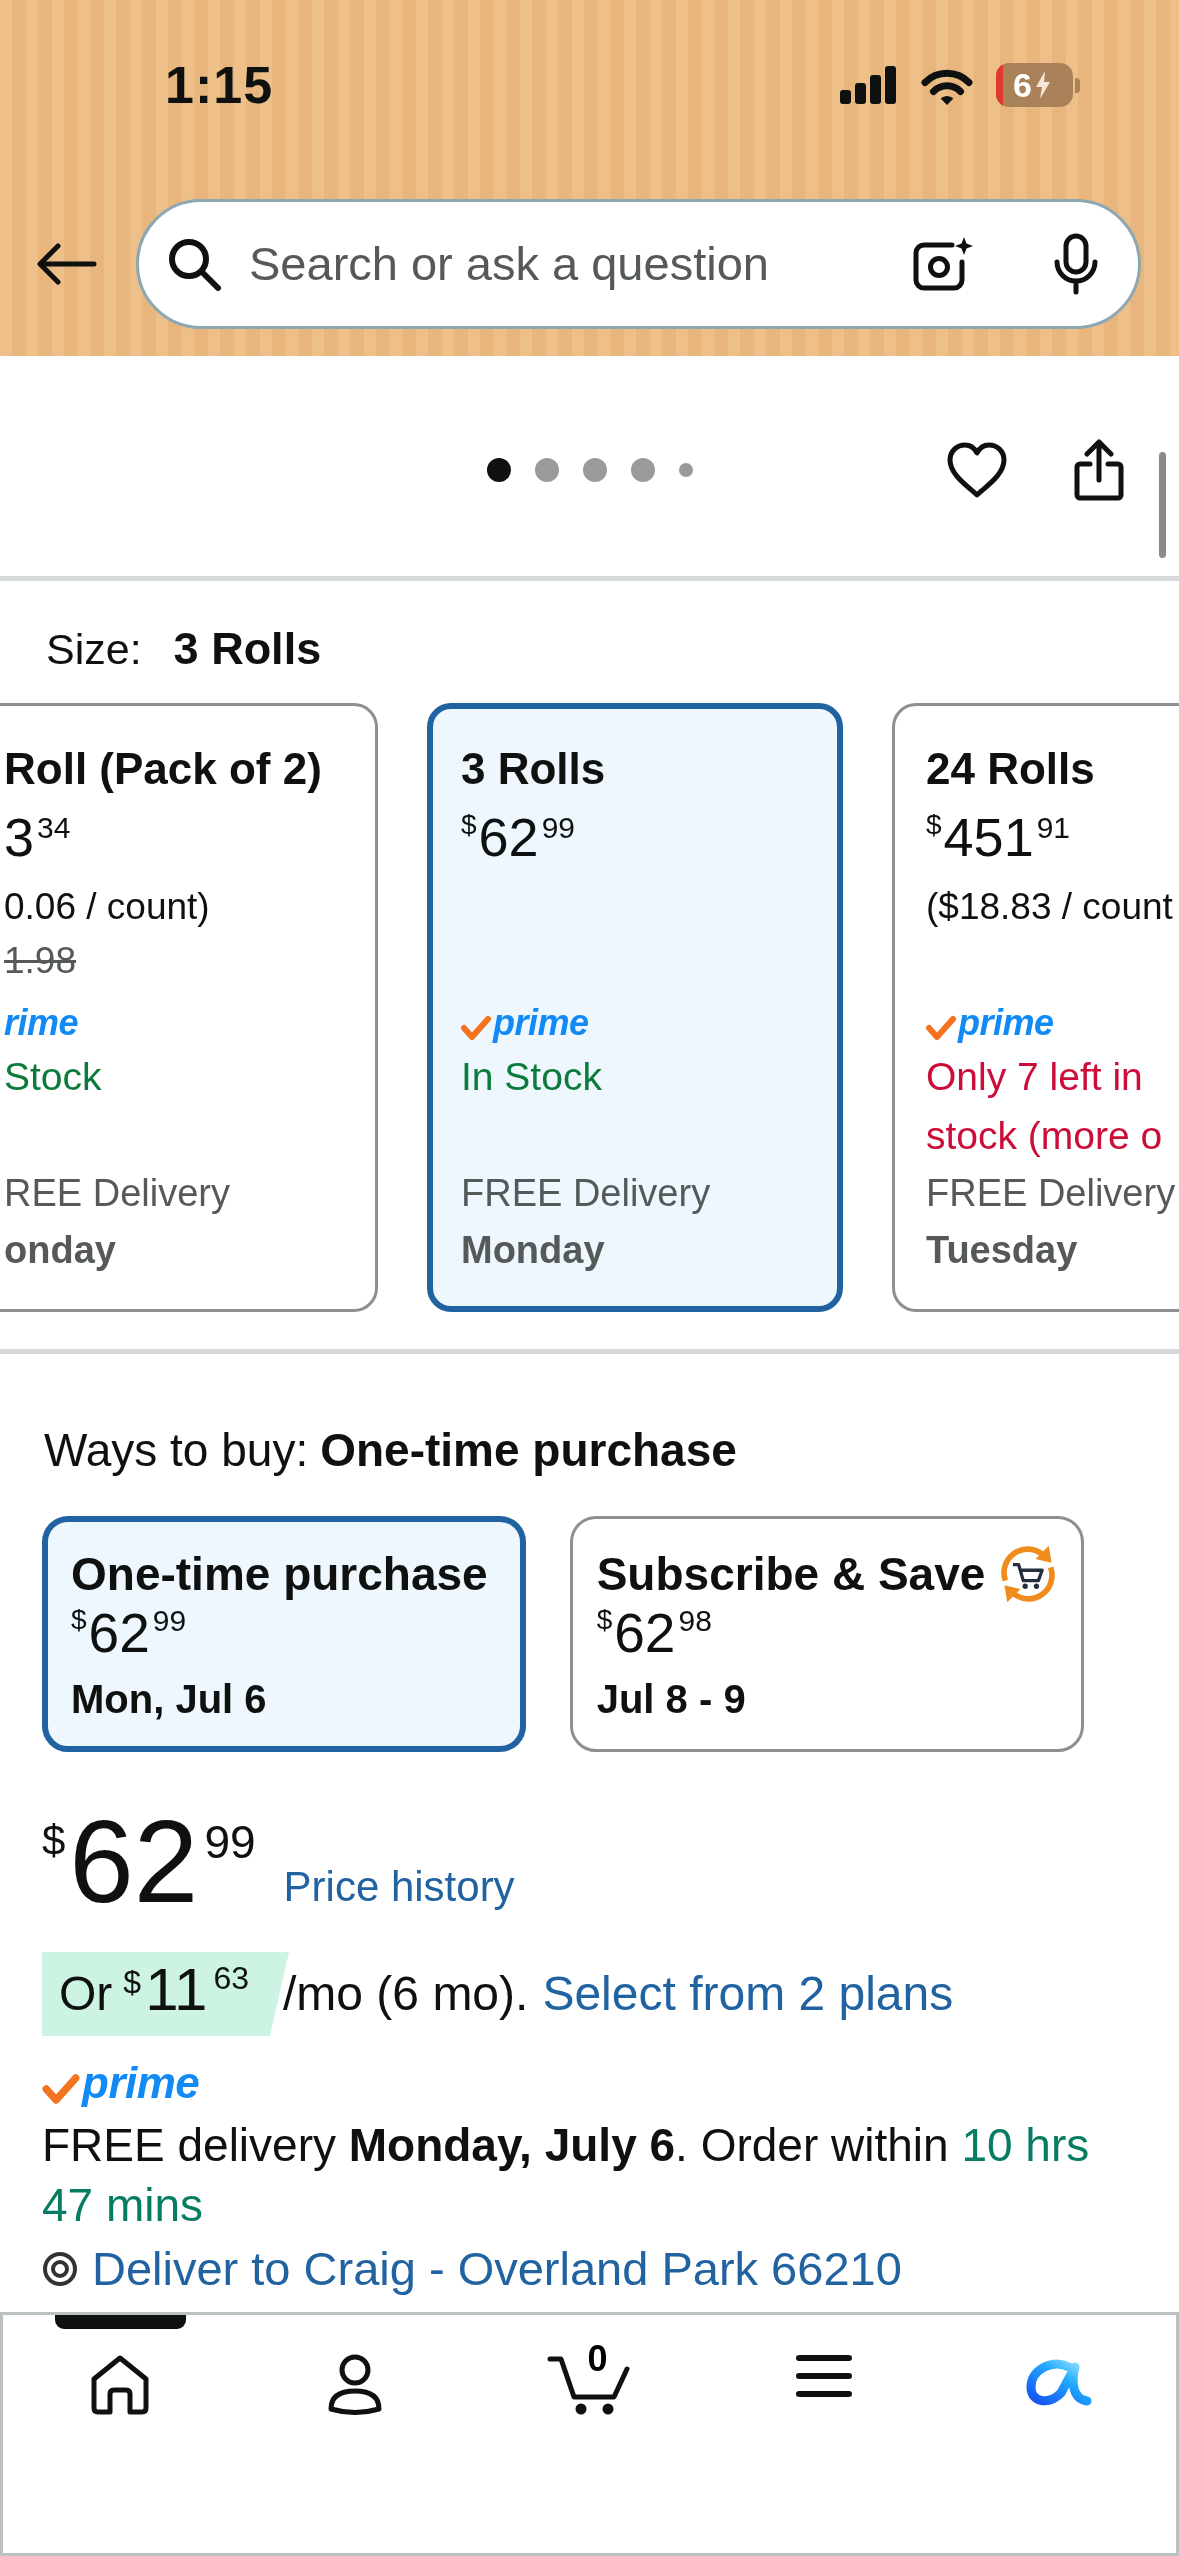  What do you see at coordinates (40, 961) in the screenshot?
I see `list-price: 1.98` at bounding box center [40, 961].